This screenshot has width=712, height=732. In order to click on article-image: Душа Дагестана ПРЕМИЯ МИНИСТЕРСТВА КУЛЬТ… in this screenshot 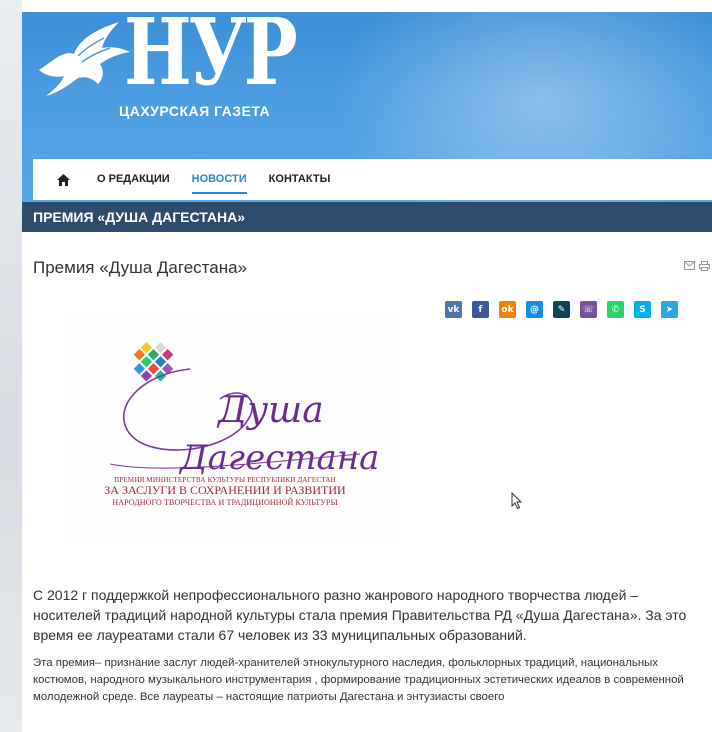, I will do `click(235, 429)`.